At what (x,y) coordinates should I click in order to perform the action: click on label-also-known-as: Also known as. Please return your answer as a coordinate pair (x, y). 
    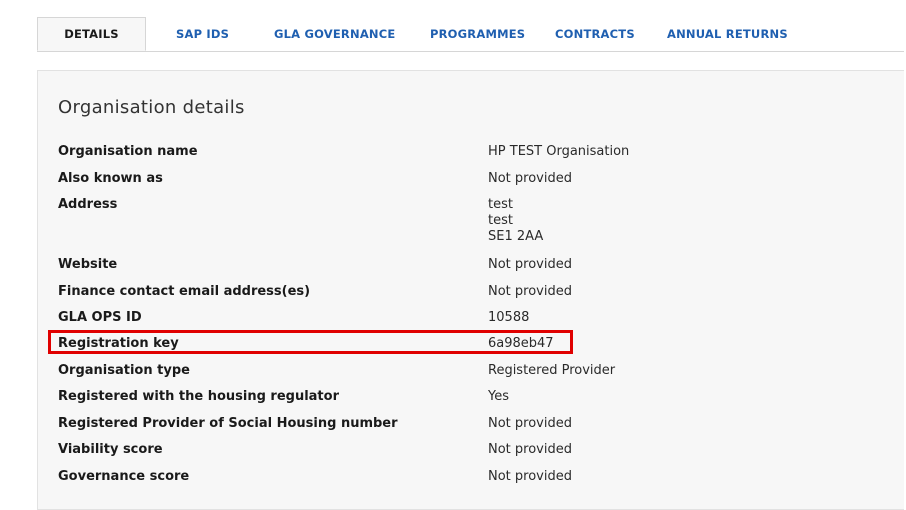
    Looking at the image, I should click on (110, 178).